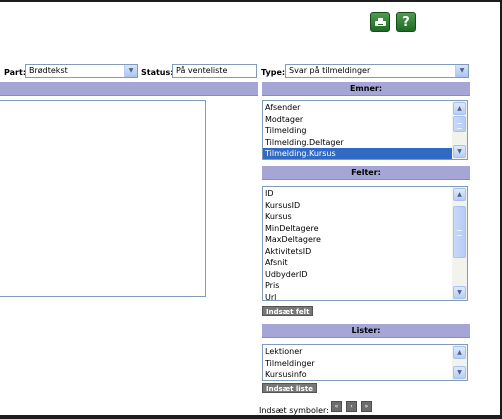  What do you see at coordinates (330, 70) in the screenshot?
I see `type-select-value: Svar på tilmeldinger` at bounding box center [330, 70].